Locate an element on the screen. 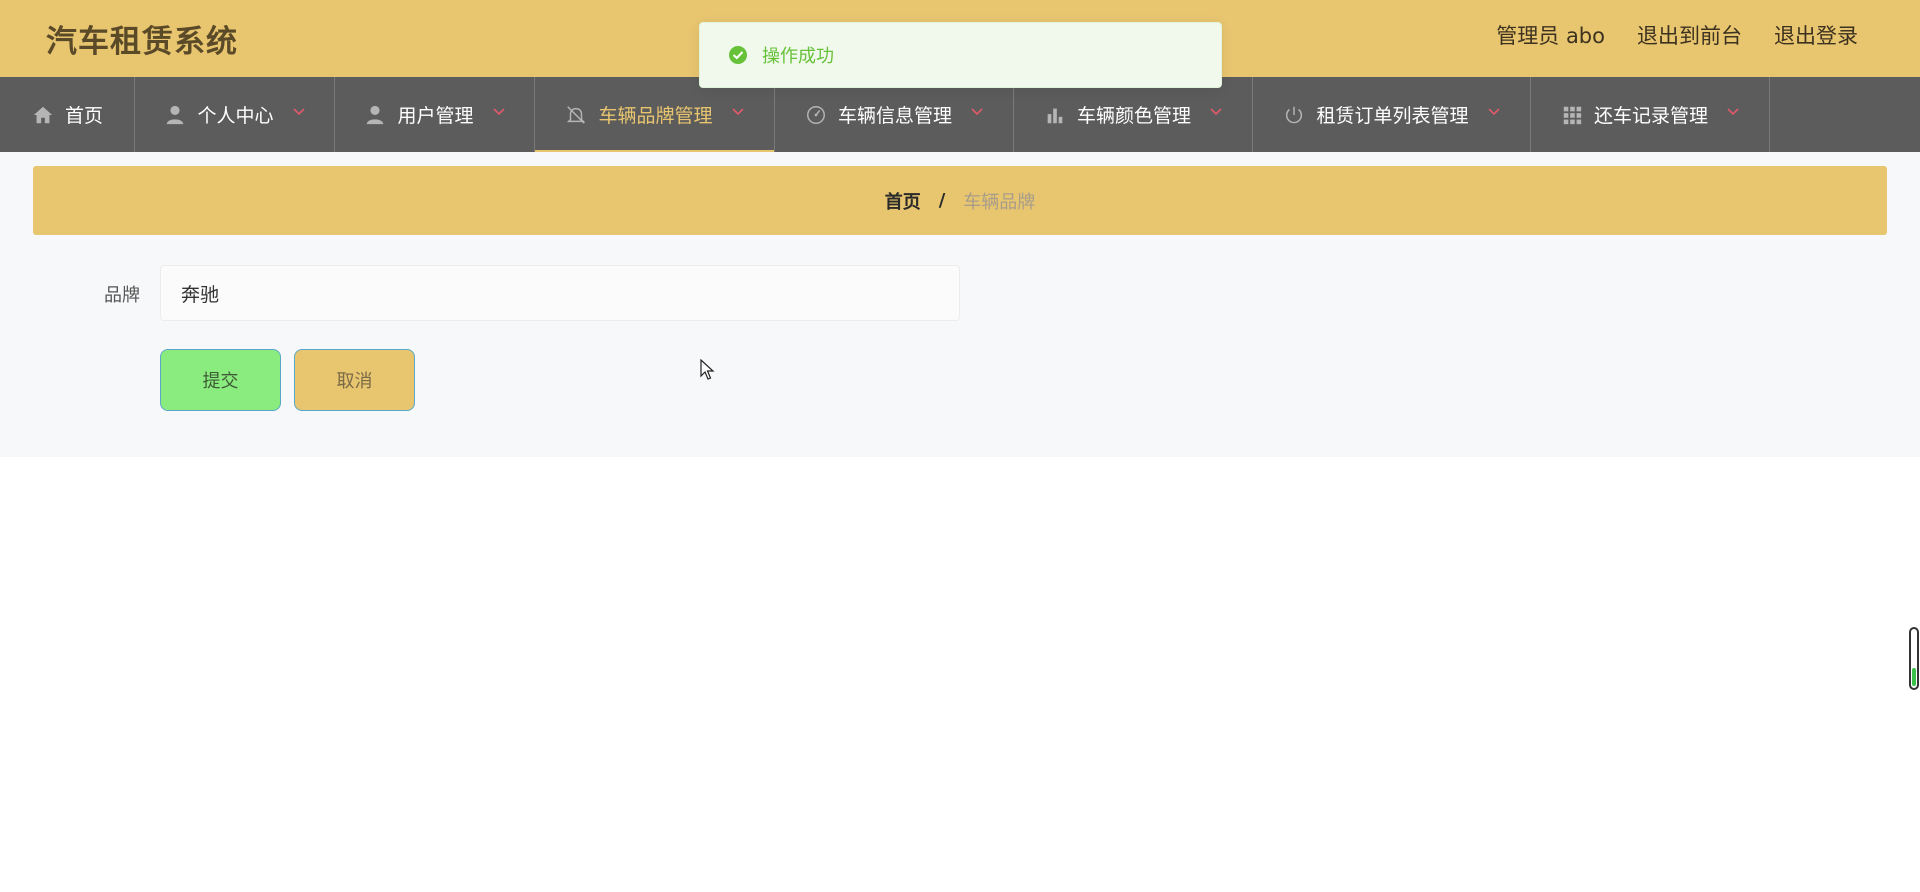 This screenshot has height=892, width=1920. breadcrumb-home: 首页 is located at coordinates (903, 201).